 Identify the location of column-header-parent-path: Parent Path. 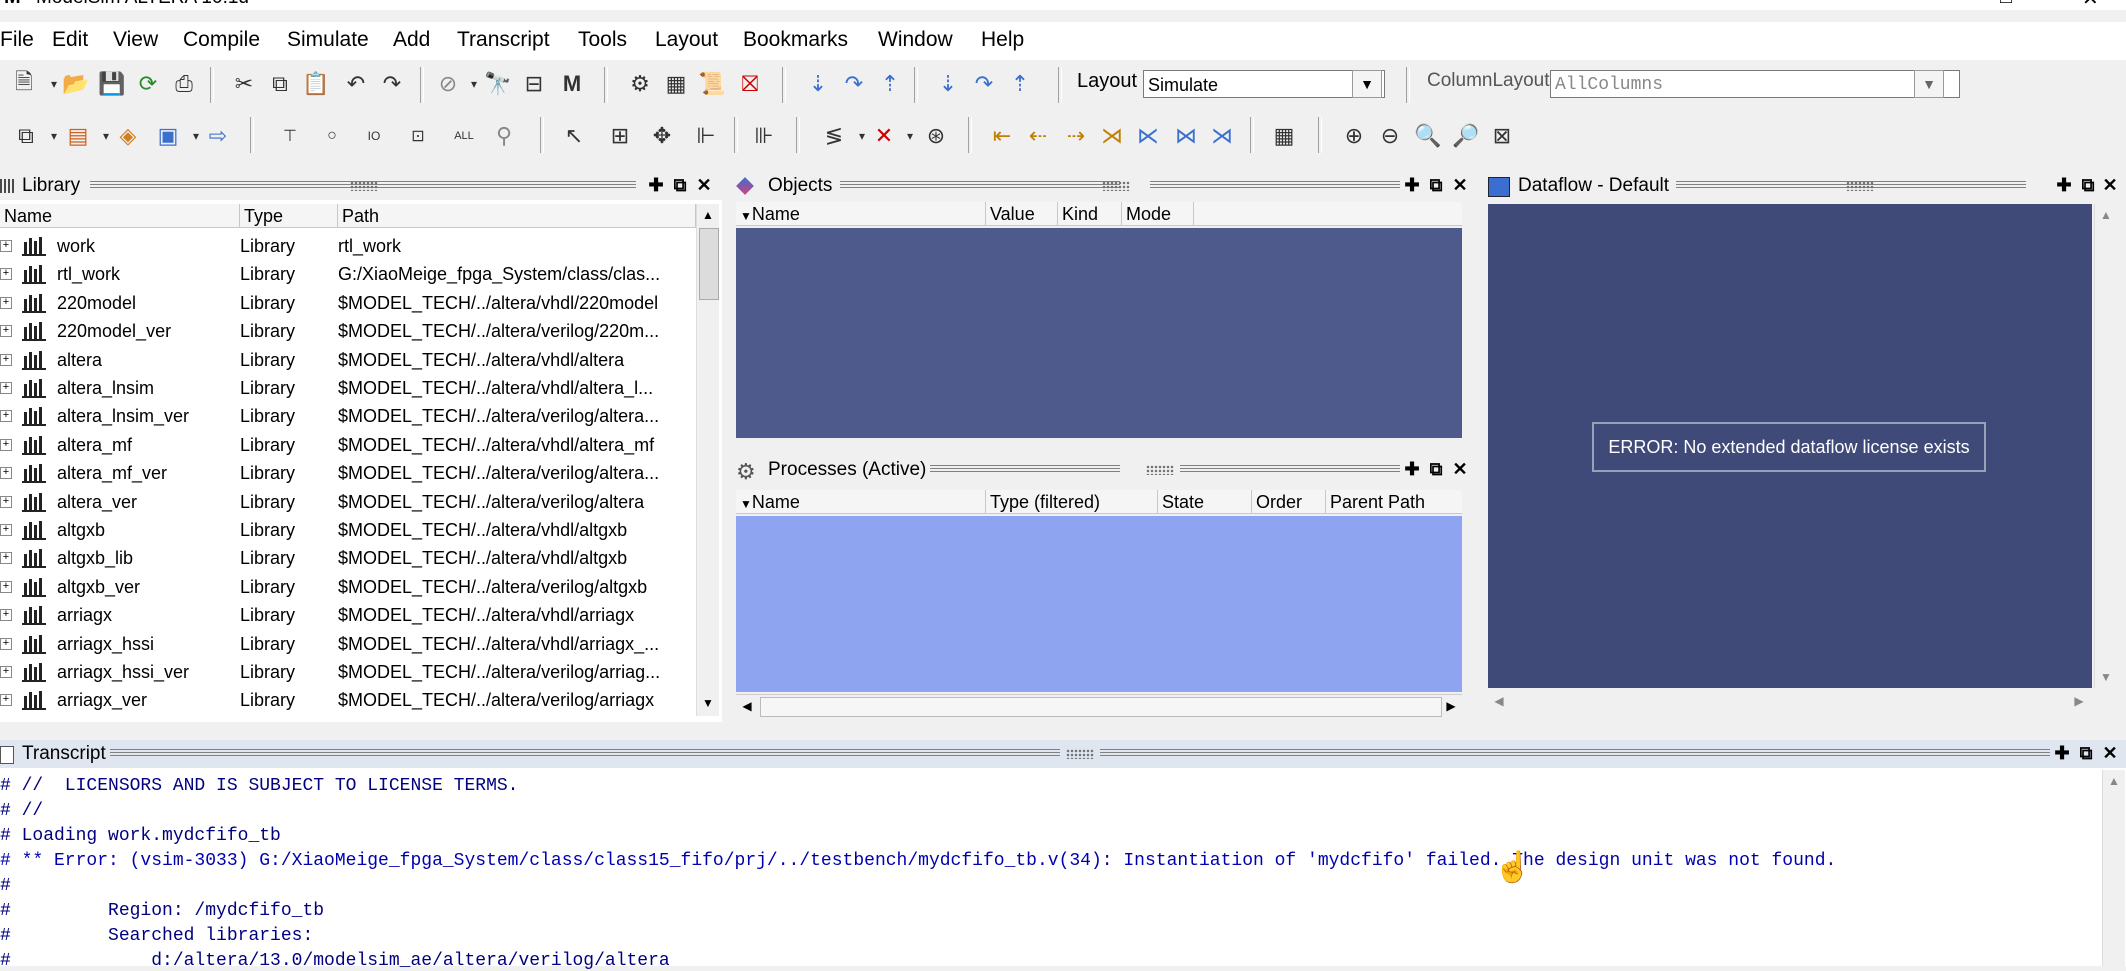
(1394, 502).